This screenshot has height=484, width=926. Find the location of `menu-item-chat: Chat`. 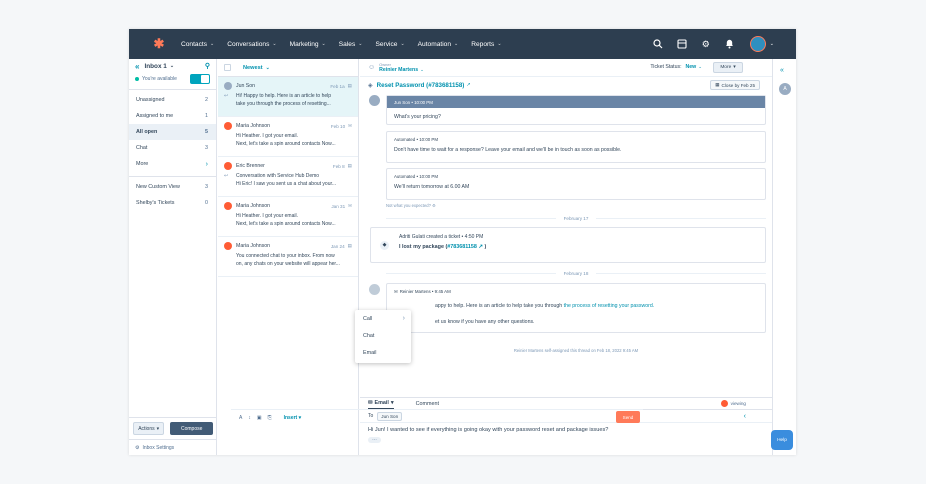

menu-item-chat: Chat is located at coordinates (383, 335).